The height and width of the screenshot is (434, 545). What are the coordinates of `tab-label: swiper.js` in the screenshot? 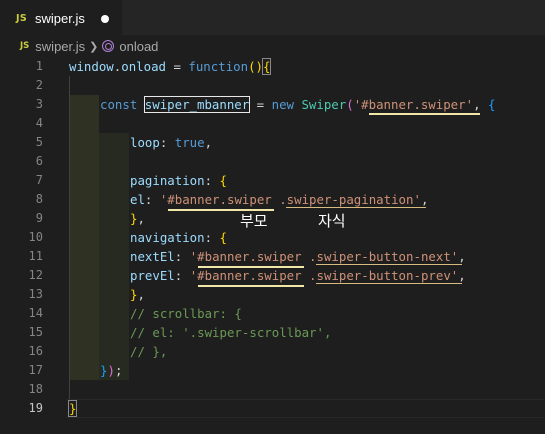 It's located at (59, 18).